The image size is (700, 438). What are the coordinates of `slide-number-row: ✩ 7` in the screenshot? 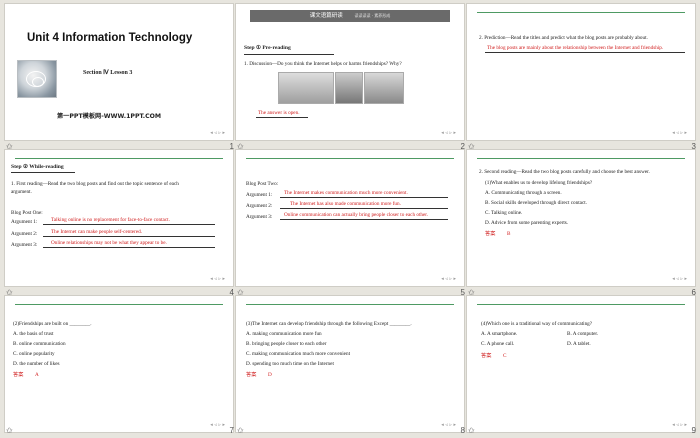 It's located at (119, 432).